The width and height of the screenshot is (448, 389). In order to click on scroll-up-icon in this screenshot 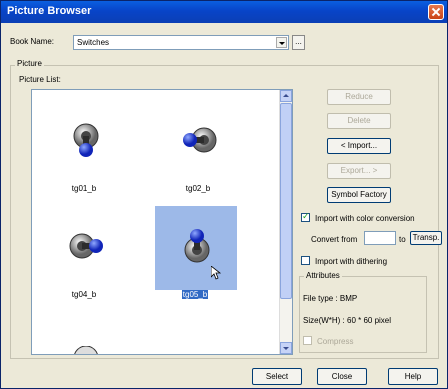, I will do `click(286, 96)`.